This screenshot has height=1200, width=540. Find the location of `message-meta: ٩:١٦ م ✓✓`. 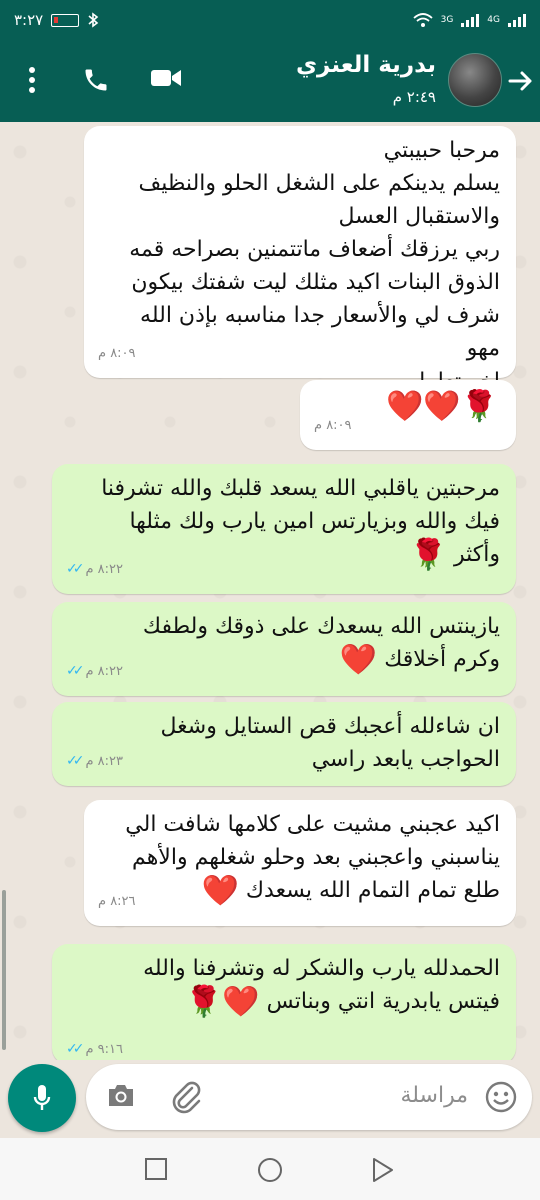

message-meta: ٩:١٦ م ✓✓ is located at coordinates (94, 1046).